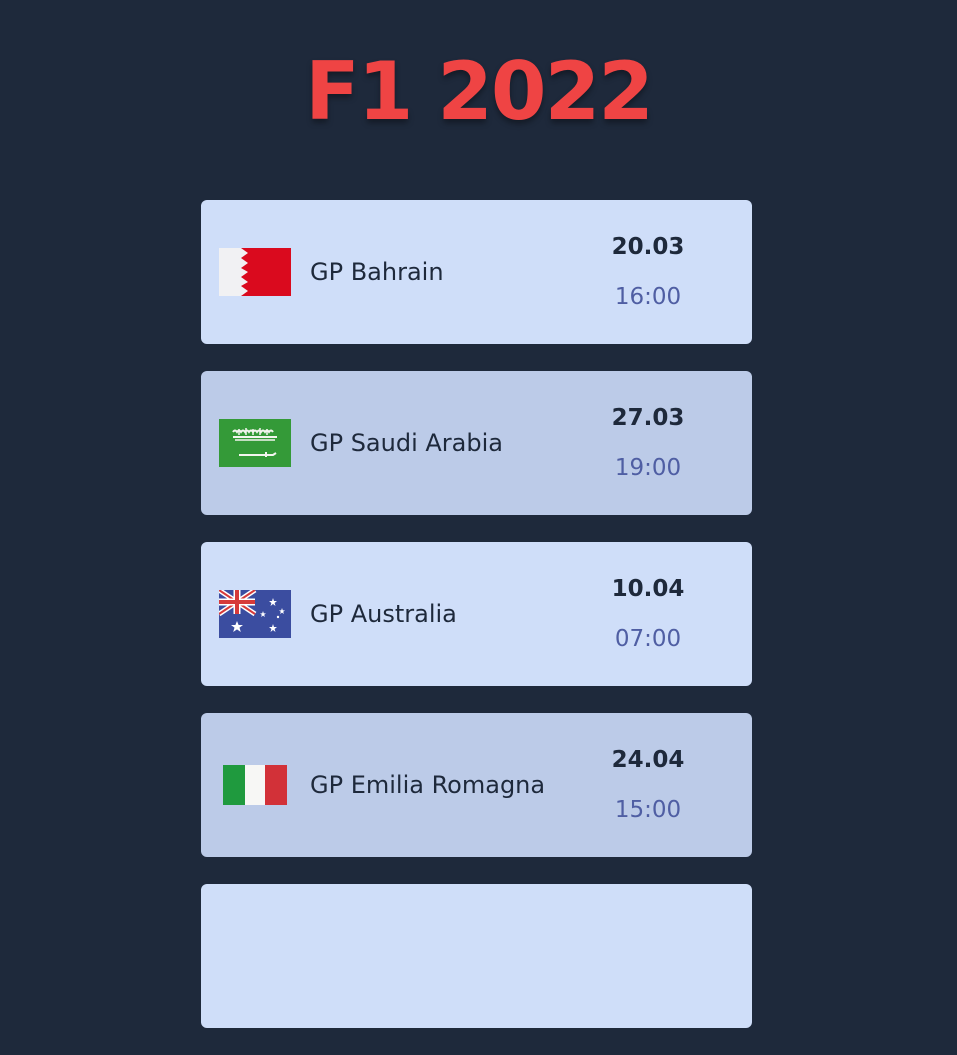 This screenshot has width=957, height=1055. What do you see at coordinates (648, 589) in the screenshot?
I see `race-date: 10.04` at bounding box center [648, 589].